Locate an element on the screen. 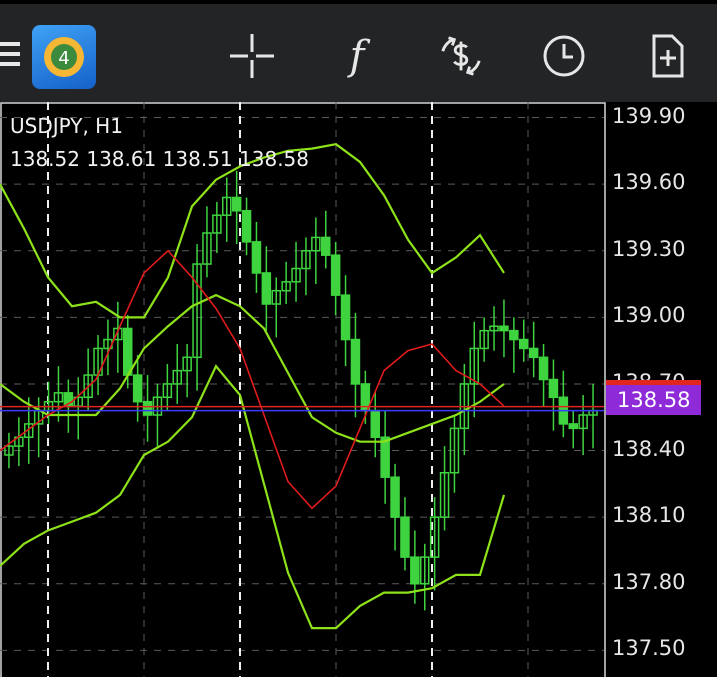  current-price-badge: 138.58 is located at coordinates (653, 400).